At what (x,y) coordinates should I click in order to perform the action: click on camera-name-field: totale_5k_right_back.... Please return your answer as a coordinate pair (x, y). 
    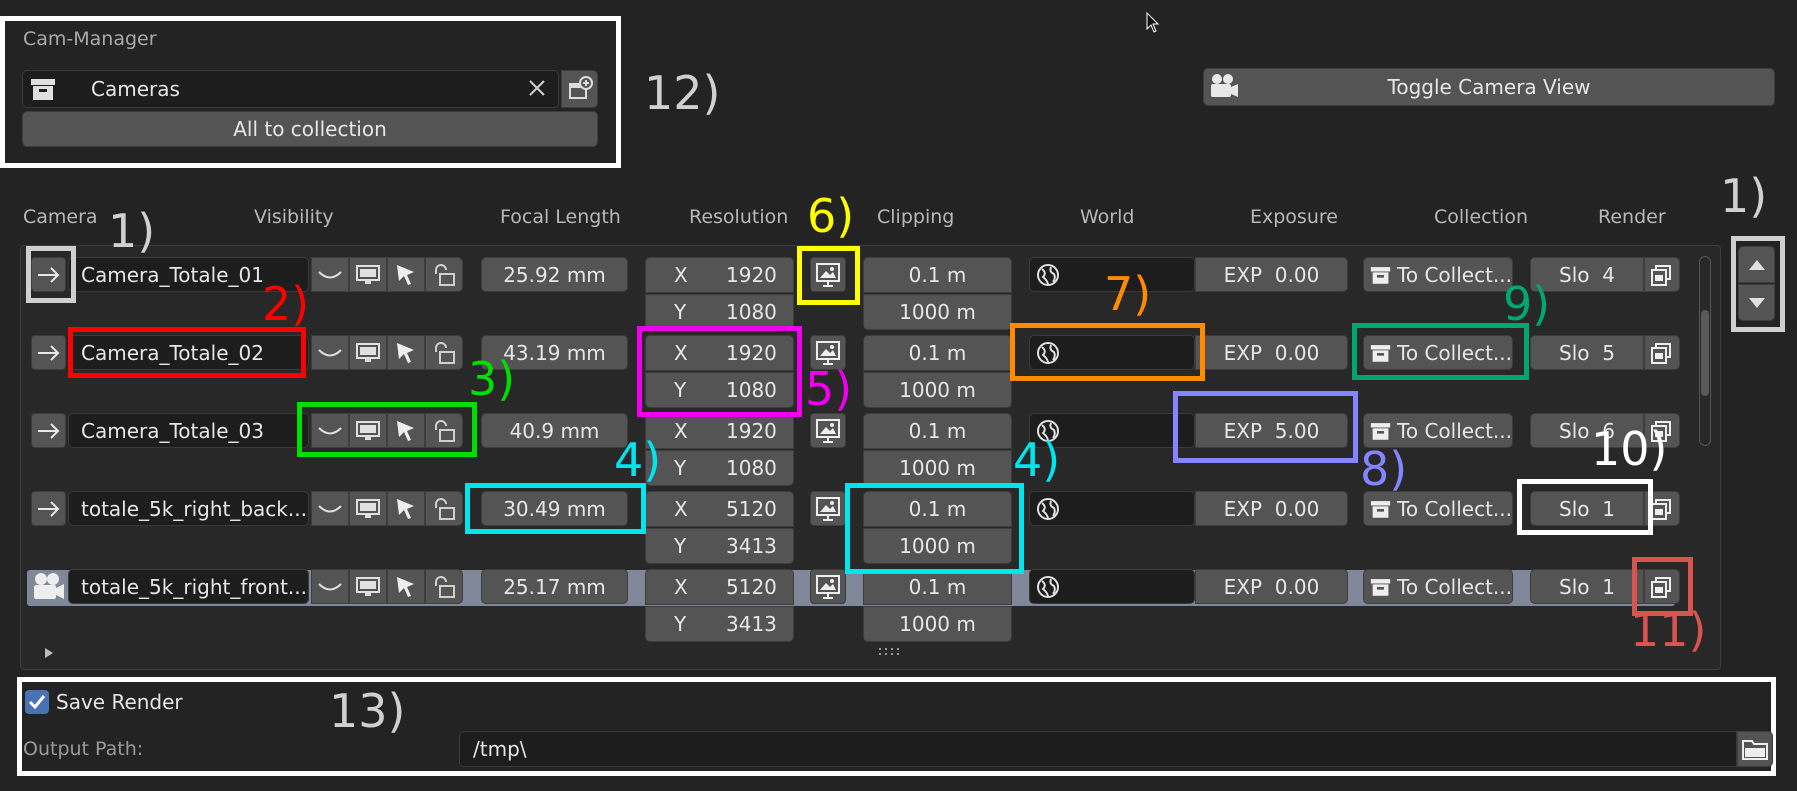
    Looking at the image, I should click on (188, 508).